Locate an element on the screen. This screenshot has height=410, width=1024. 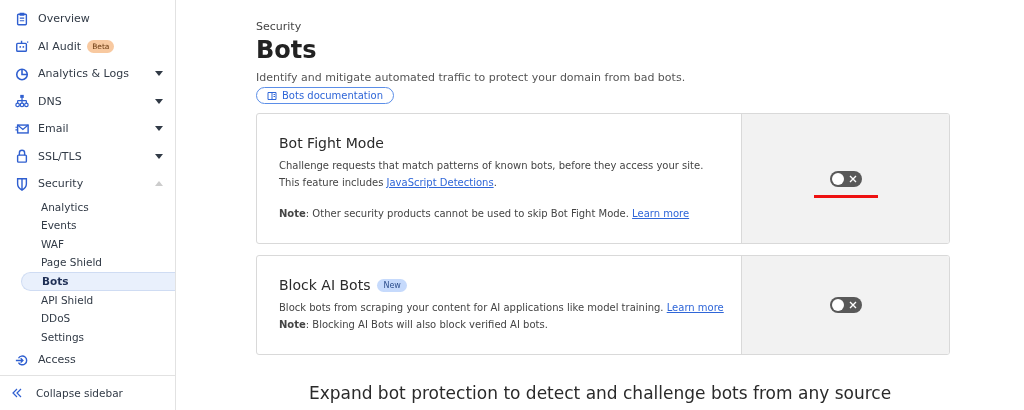
clipboard-icon is located at coordinates (22, 18).